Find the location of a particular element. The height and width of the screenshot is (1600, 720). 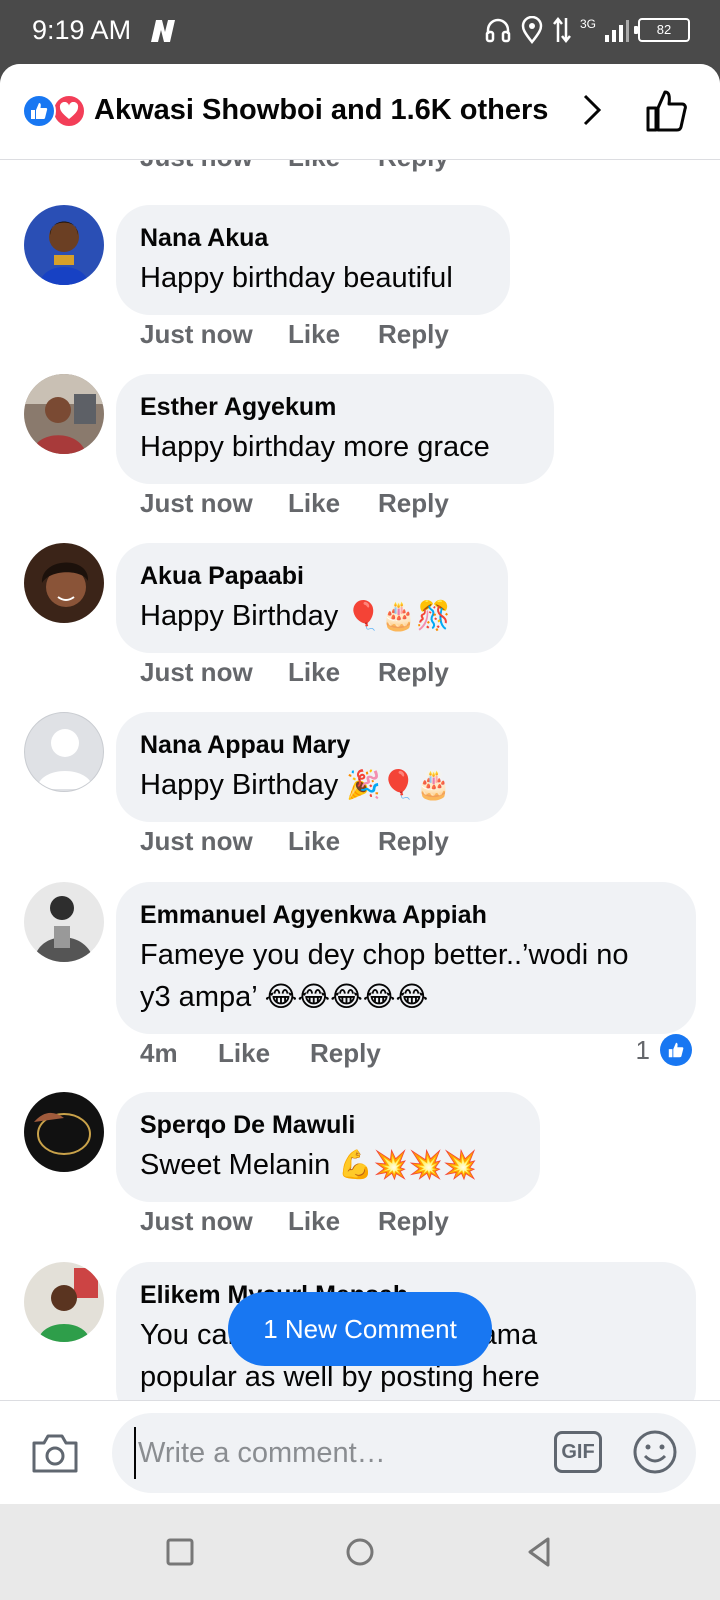

status-time: 9:19 AM is located at coordinates (82, 30).